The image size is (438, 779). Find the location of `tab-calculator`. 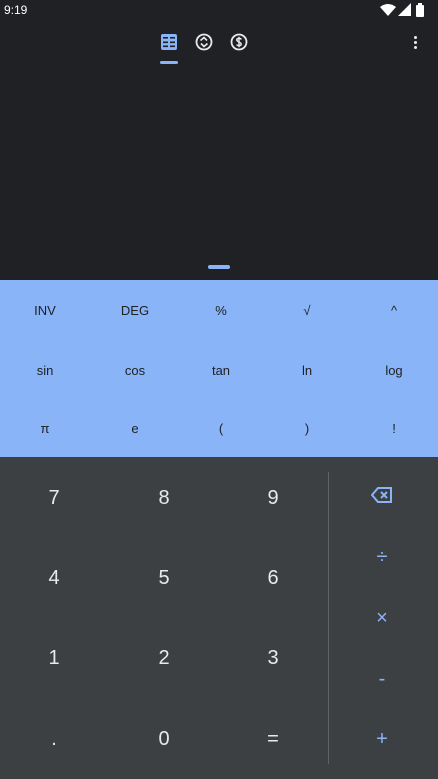

tab-calculator is located at coordinates (169, 42).